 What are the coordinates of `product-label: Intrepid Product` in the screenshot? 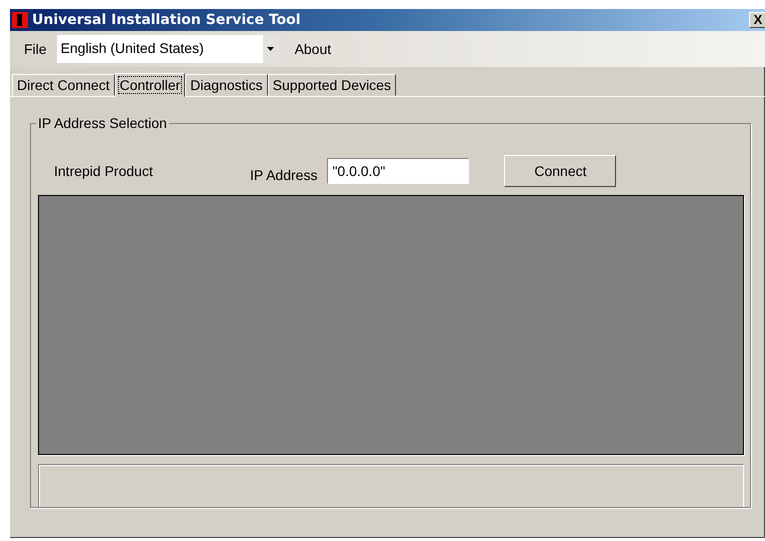 It's located at (104, 171).